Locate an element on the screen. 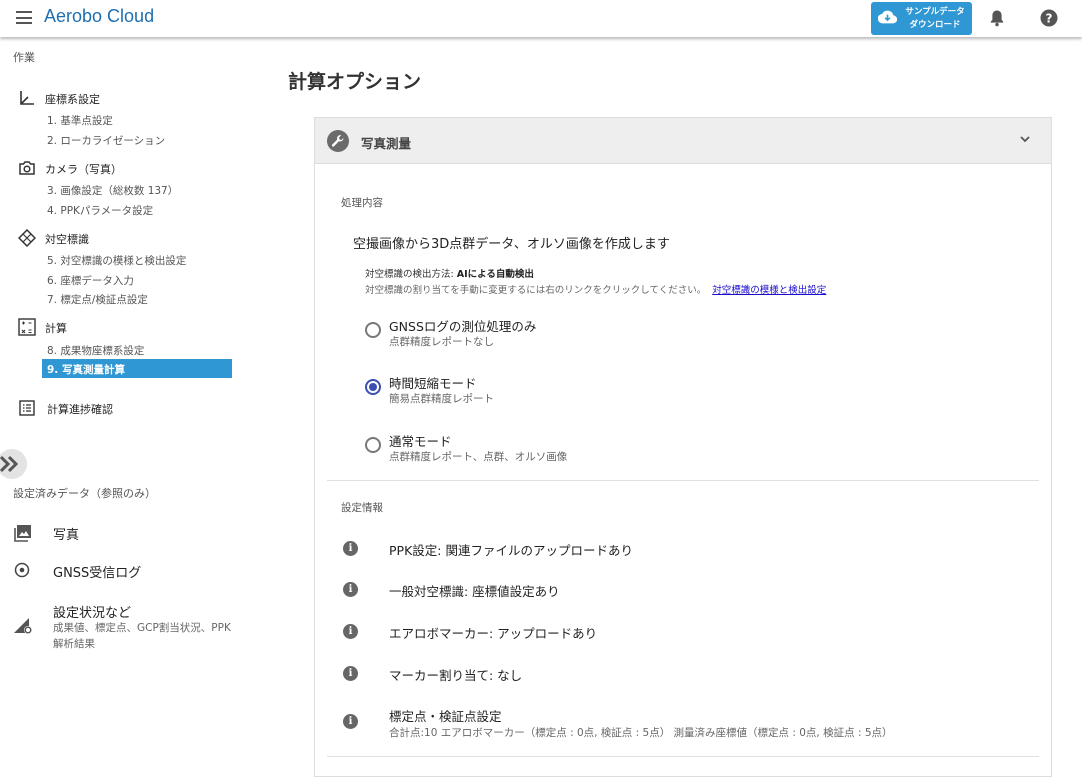 Image resolution: width=1082 pixels, height=777 pixels. sidebar-item-output-crs: 8. 成果物座標系設定 is located at coordinates (95, 350).